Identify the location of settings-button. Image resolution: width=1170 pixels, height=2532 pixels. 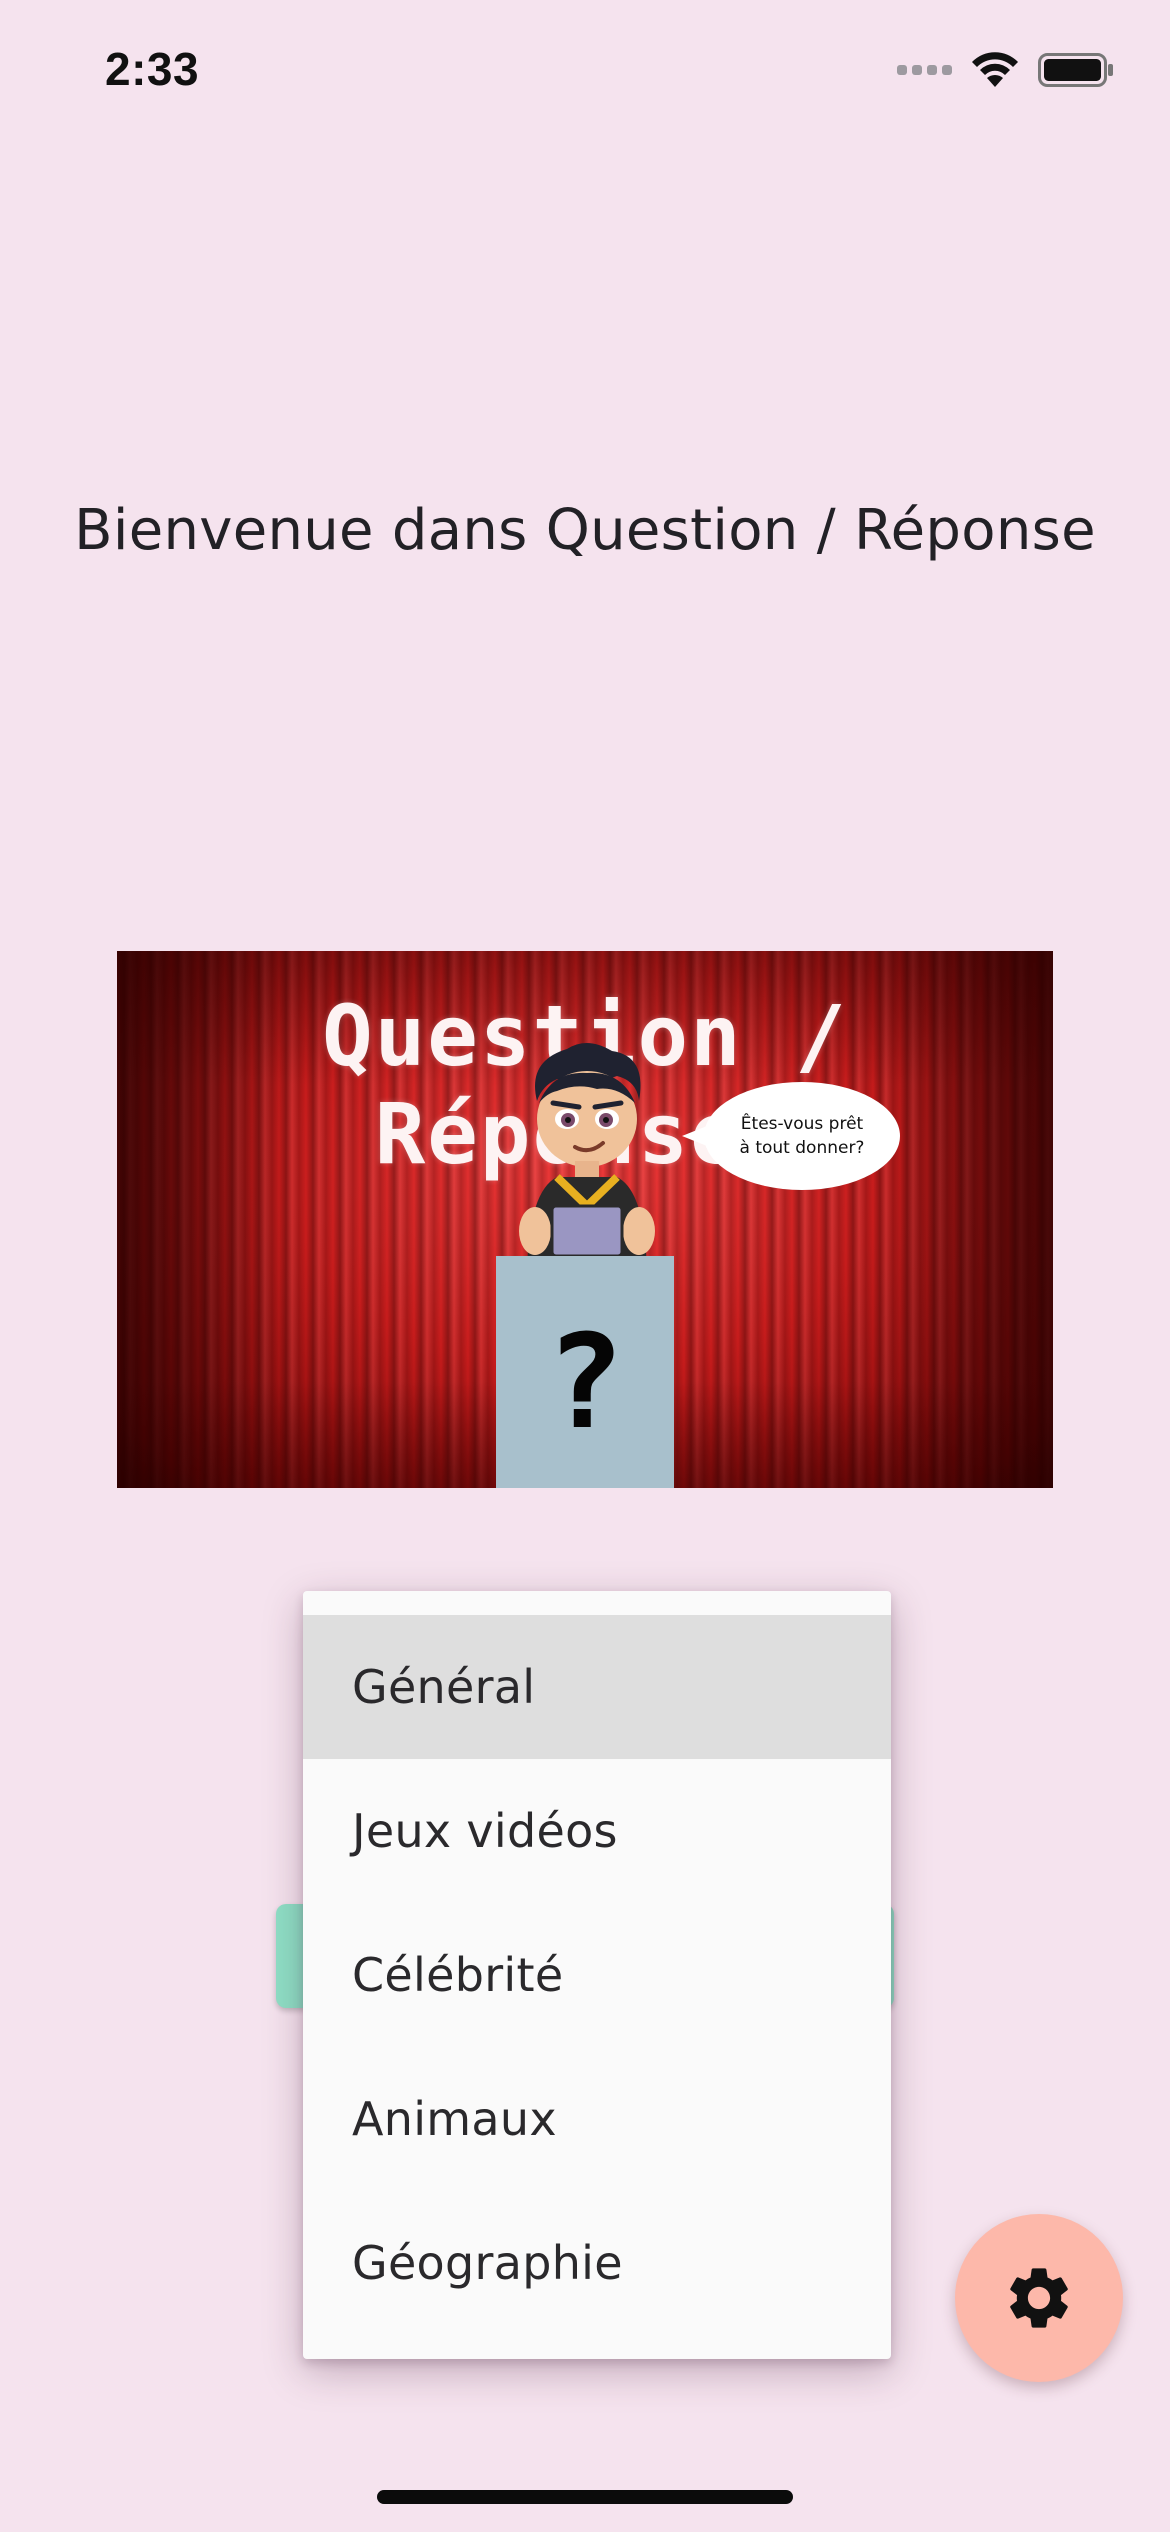
(1039, 2298).